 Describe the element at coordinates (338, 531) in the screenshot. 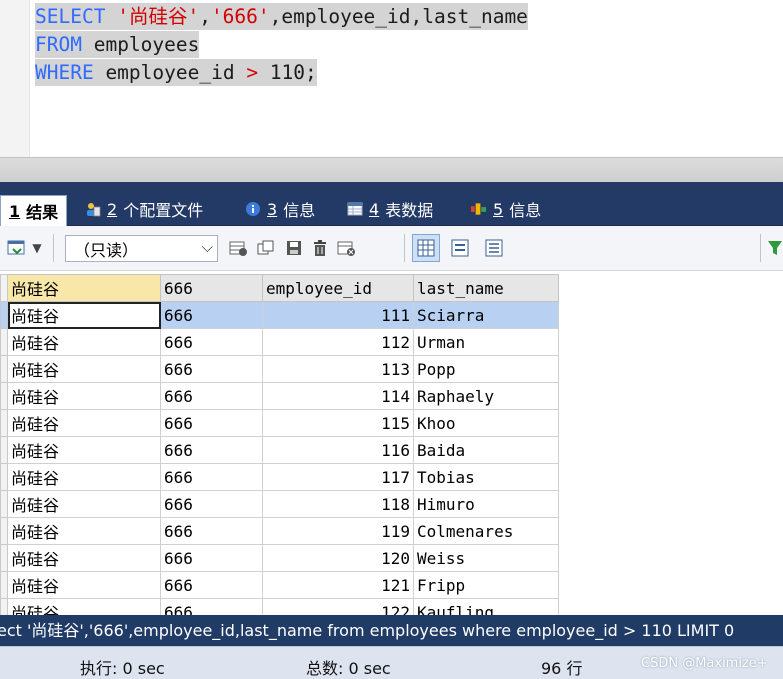

I see `cell-employee-id: 119` at that location.